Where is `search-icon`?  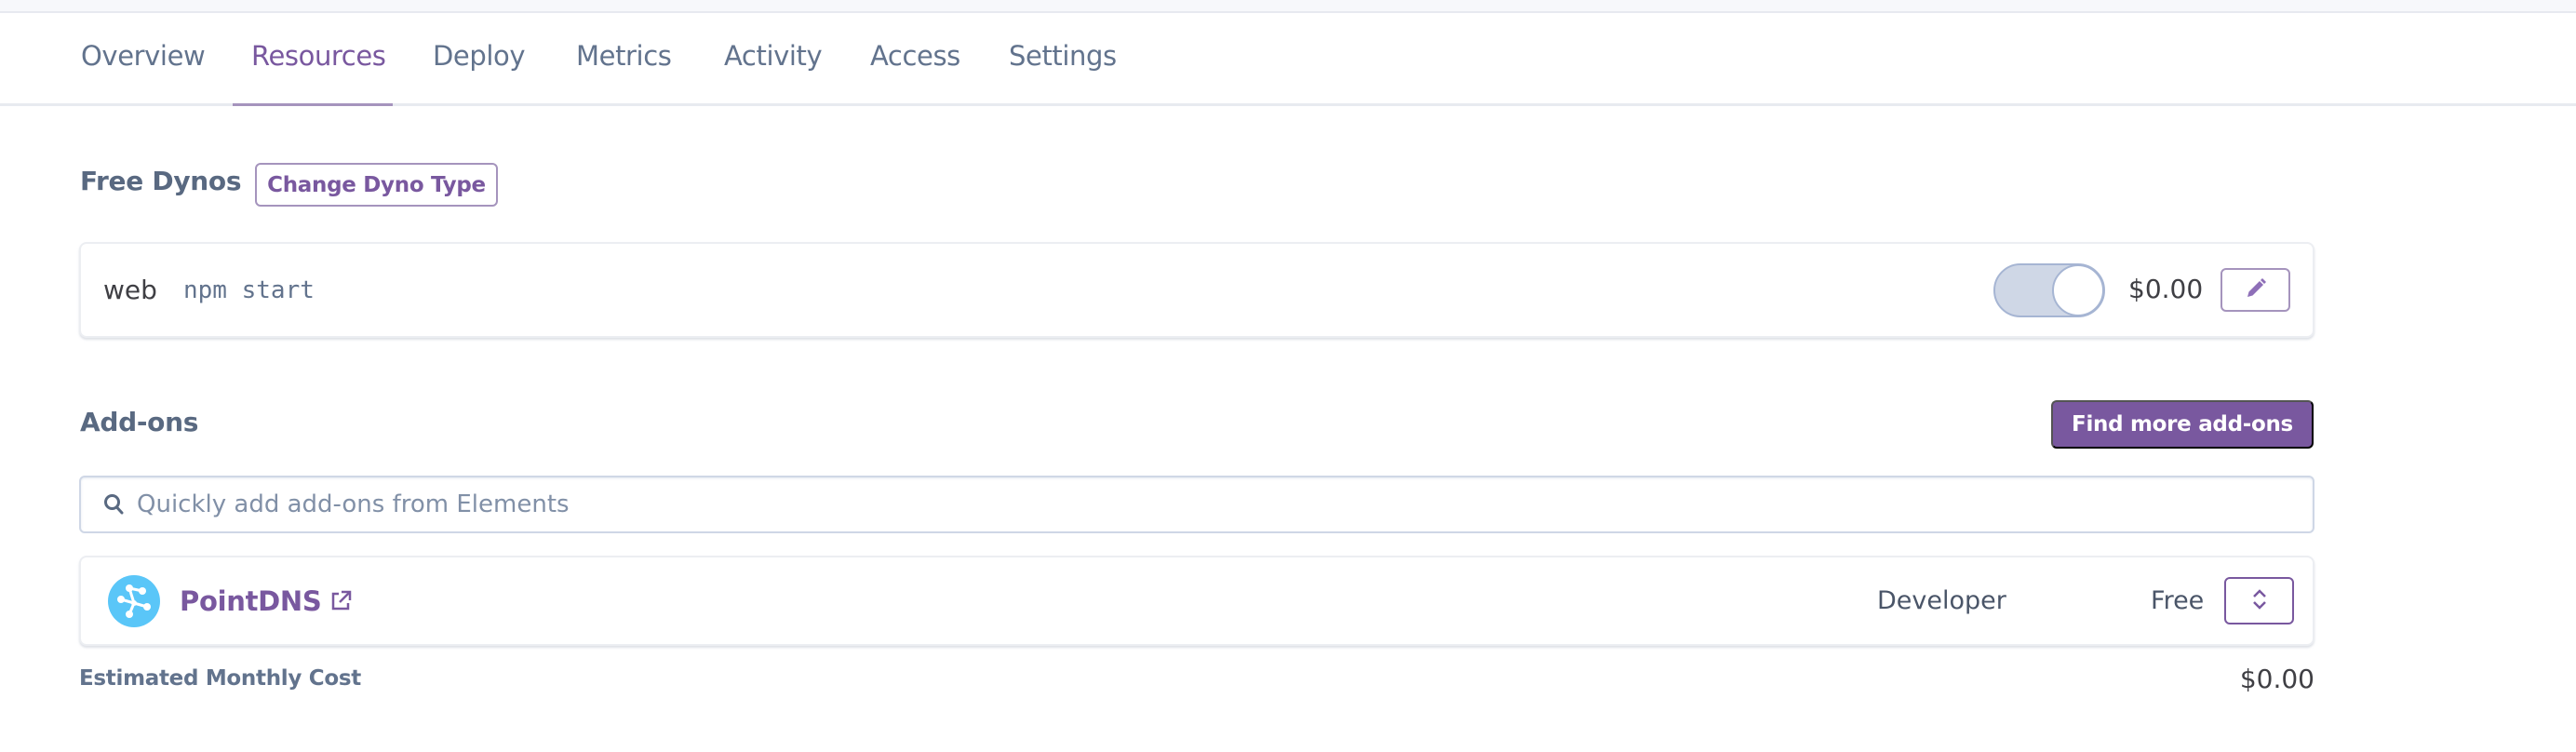
search-icon is located at coordinates (114, 505).